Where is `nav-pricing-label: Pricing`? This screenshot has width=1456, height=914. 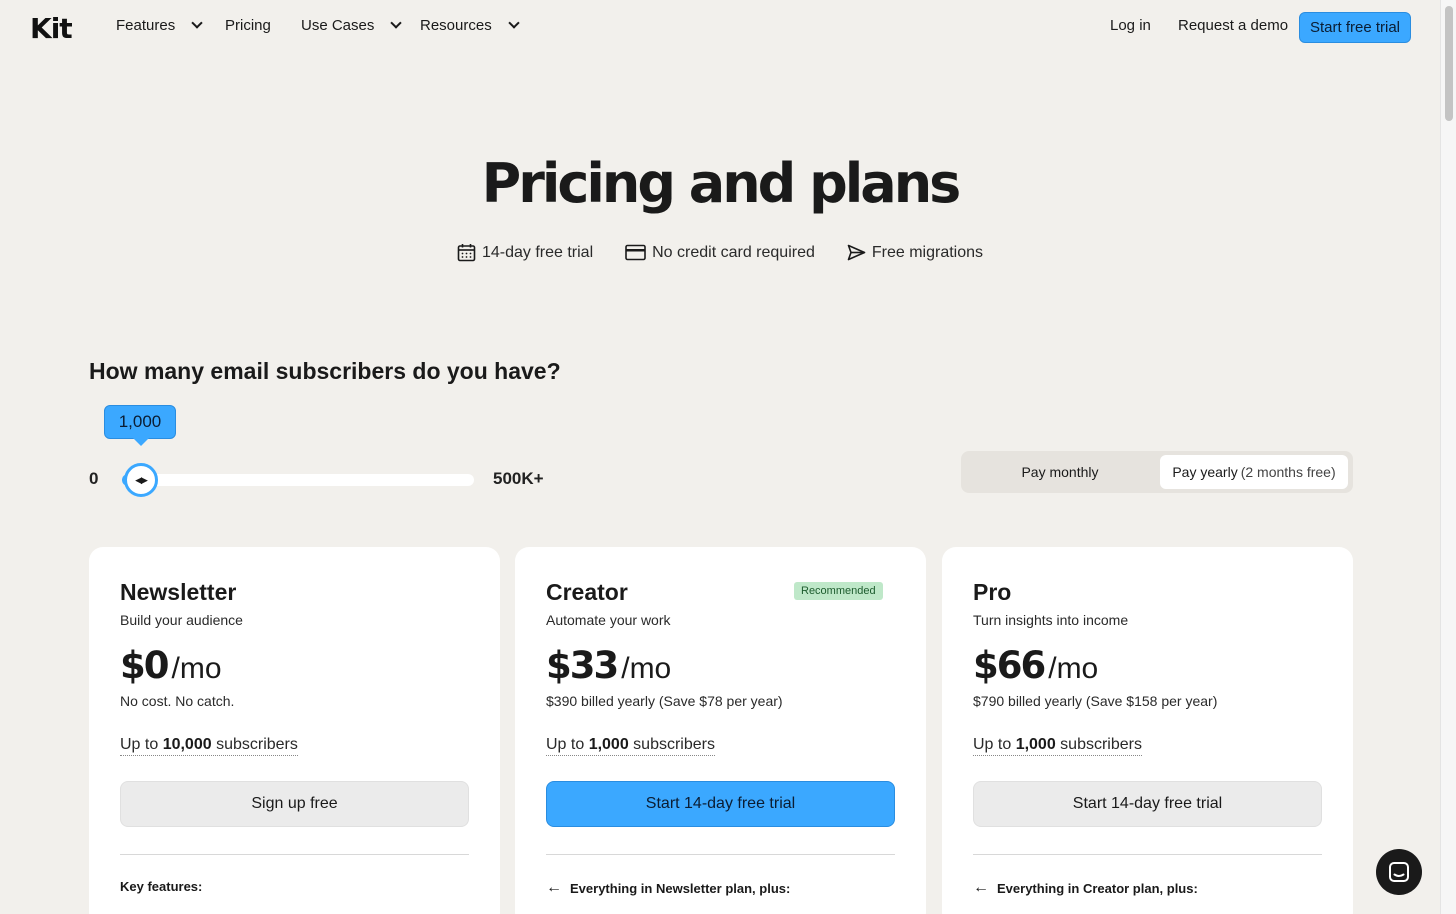
nav-pricing-label: Pricing is located at coordinates (248, 25).